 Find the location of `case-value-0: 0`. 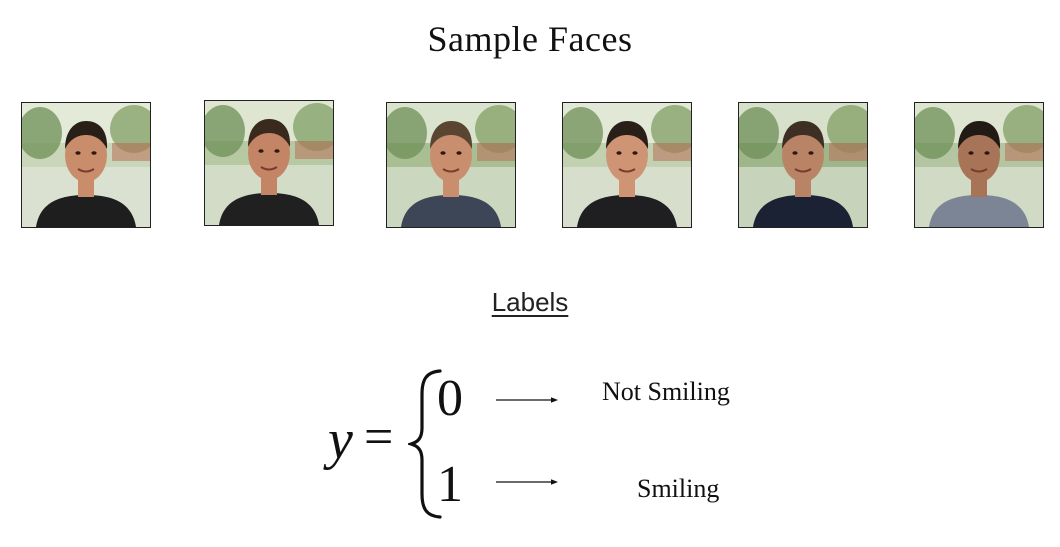

case-value-0: 0 is located at coordinates (450, 398).